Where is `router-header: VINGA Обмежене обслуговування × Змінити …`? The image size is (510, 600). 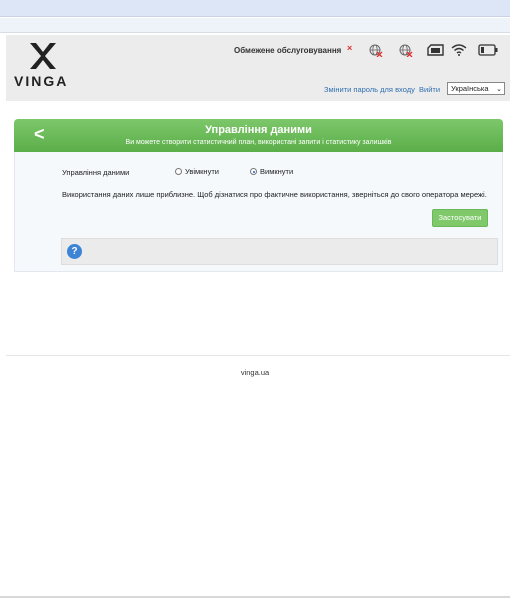 router-header: VINGA Обмежене обслуговування × Змінити … is located at coordinates (258, 68).